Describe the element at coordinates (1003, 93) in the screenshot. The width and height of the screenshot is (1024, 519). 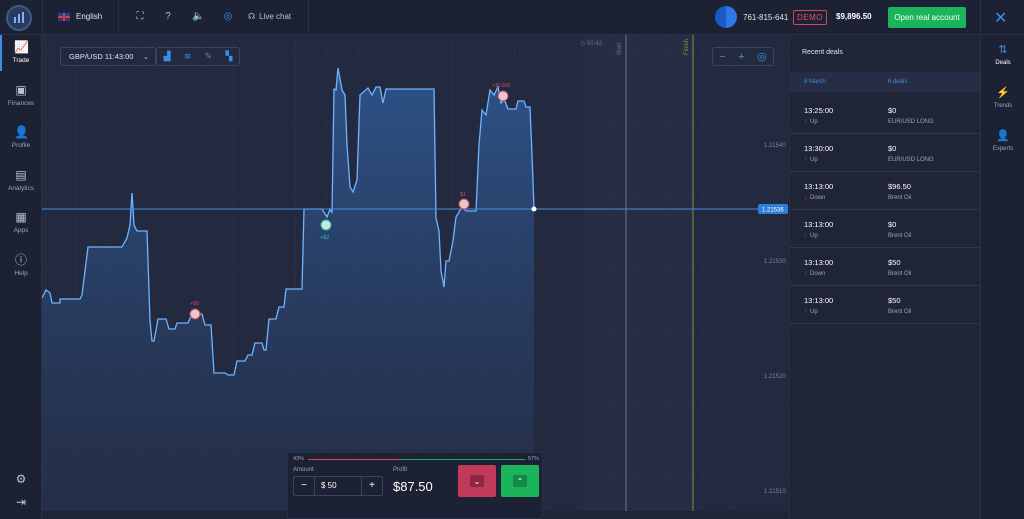
I see `lightning-icon: ⚡` at that location.